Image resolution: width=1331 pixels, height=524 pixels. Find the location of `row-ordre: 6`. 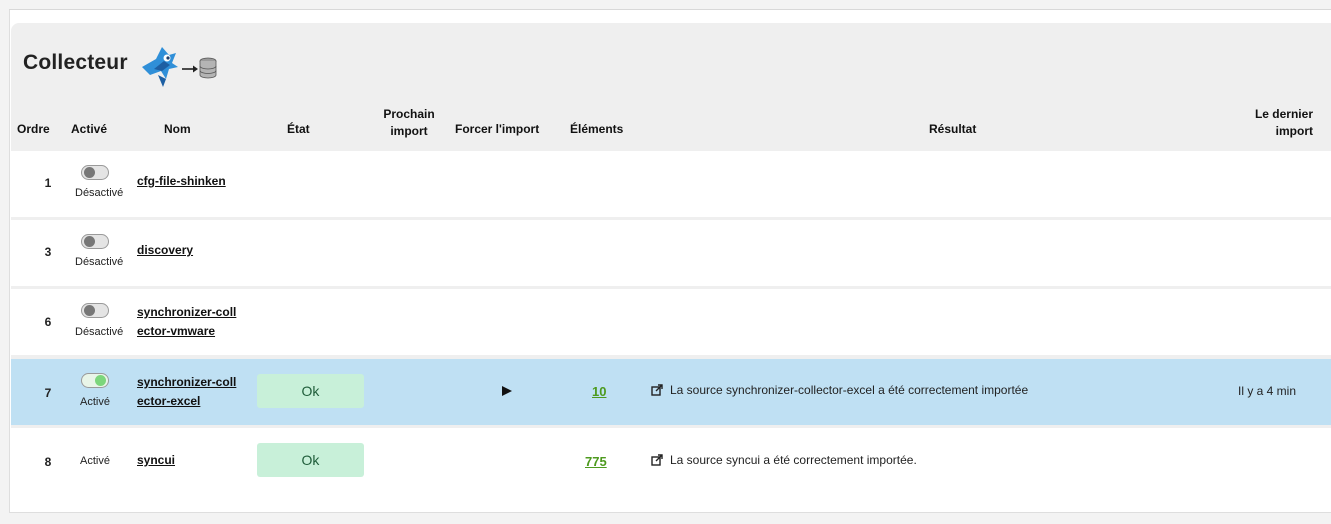

row-ordre: 6 is located at coordinates (48, 322).